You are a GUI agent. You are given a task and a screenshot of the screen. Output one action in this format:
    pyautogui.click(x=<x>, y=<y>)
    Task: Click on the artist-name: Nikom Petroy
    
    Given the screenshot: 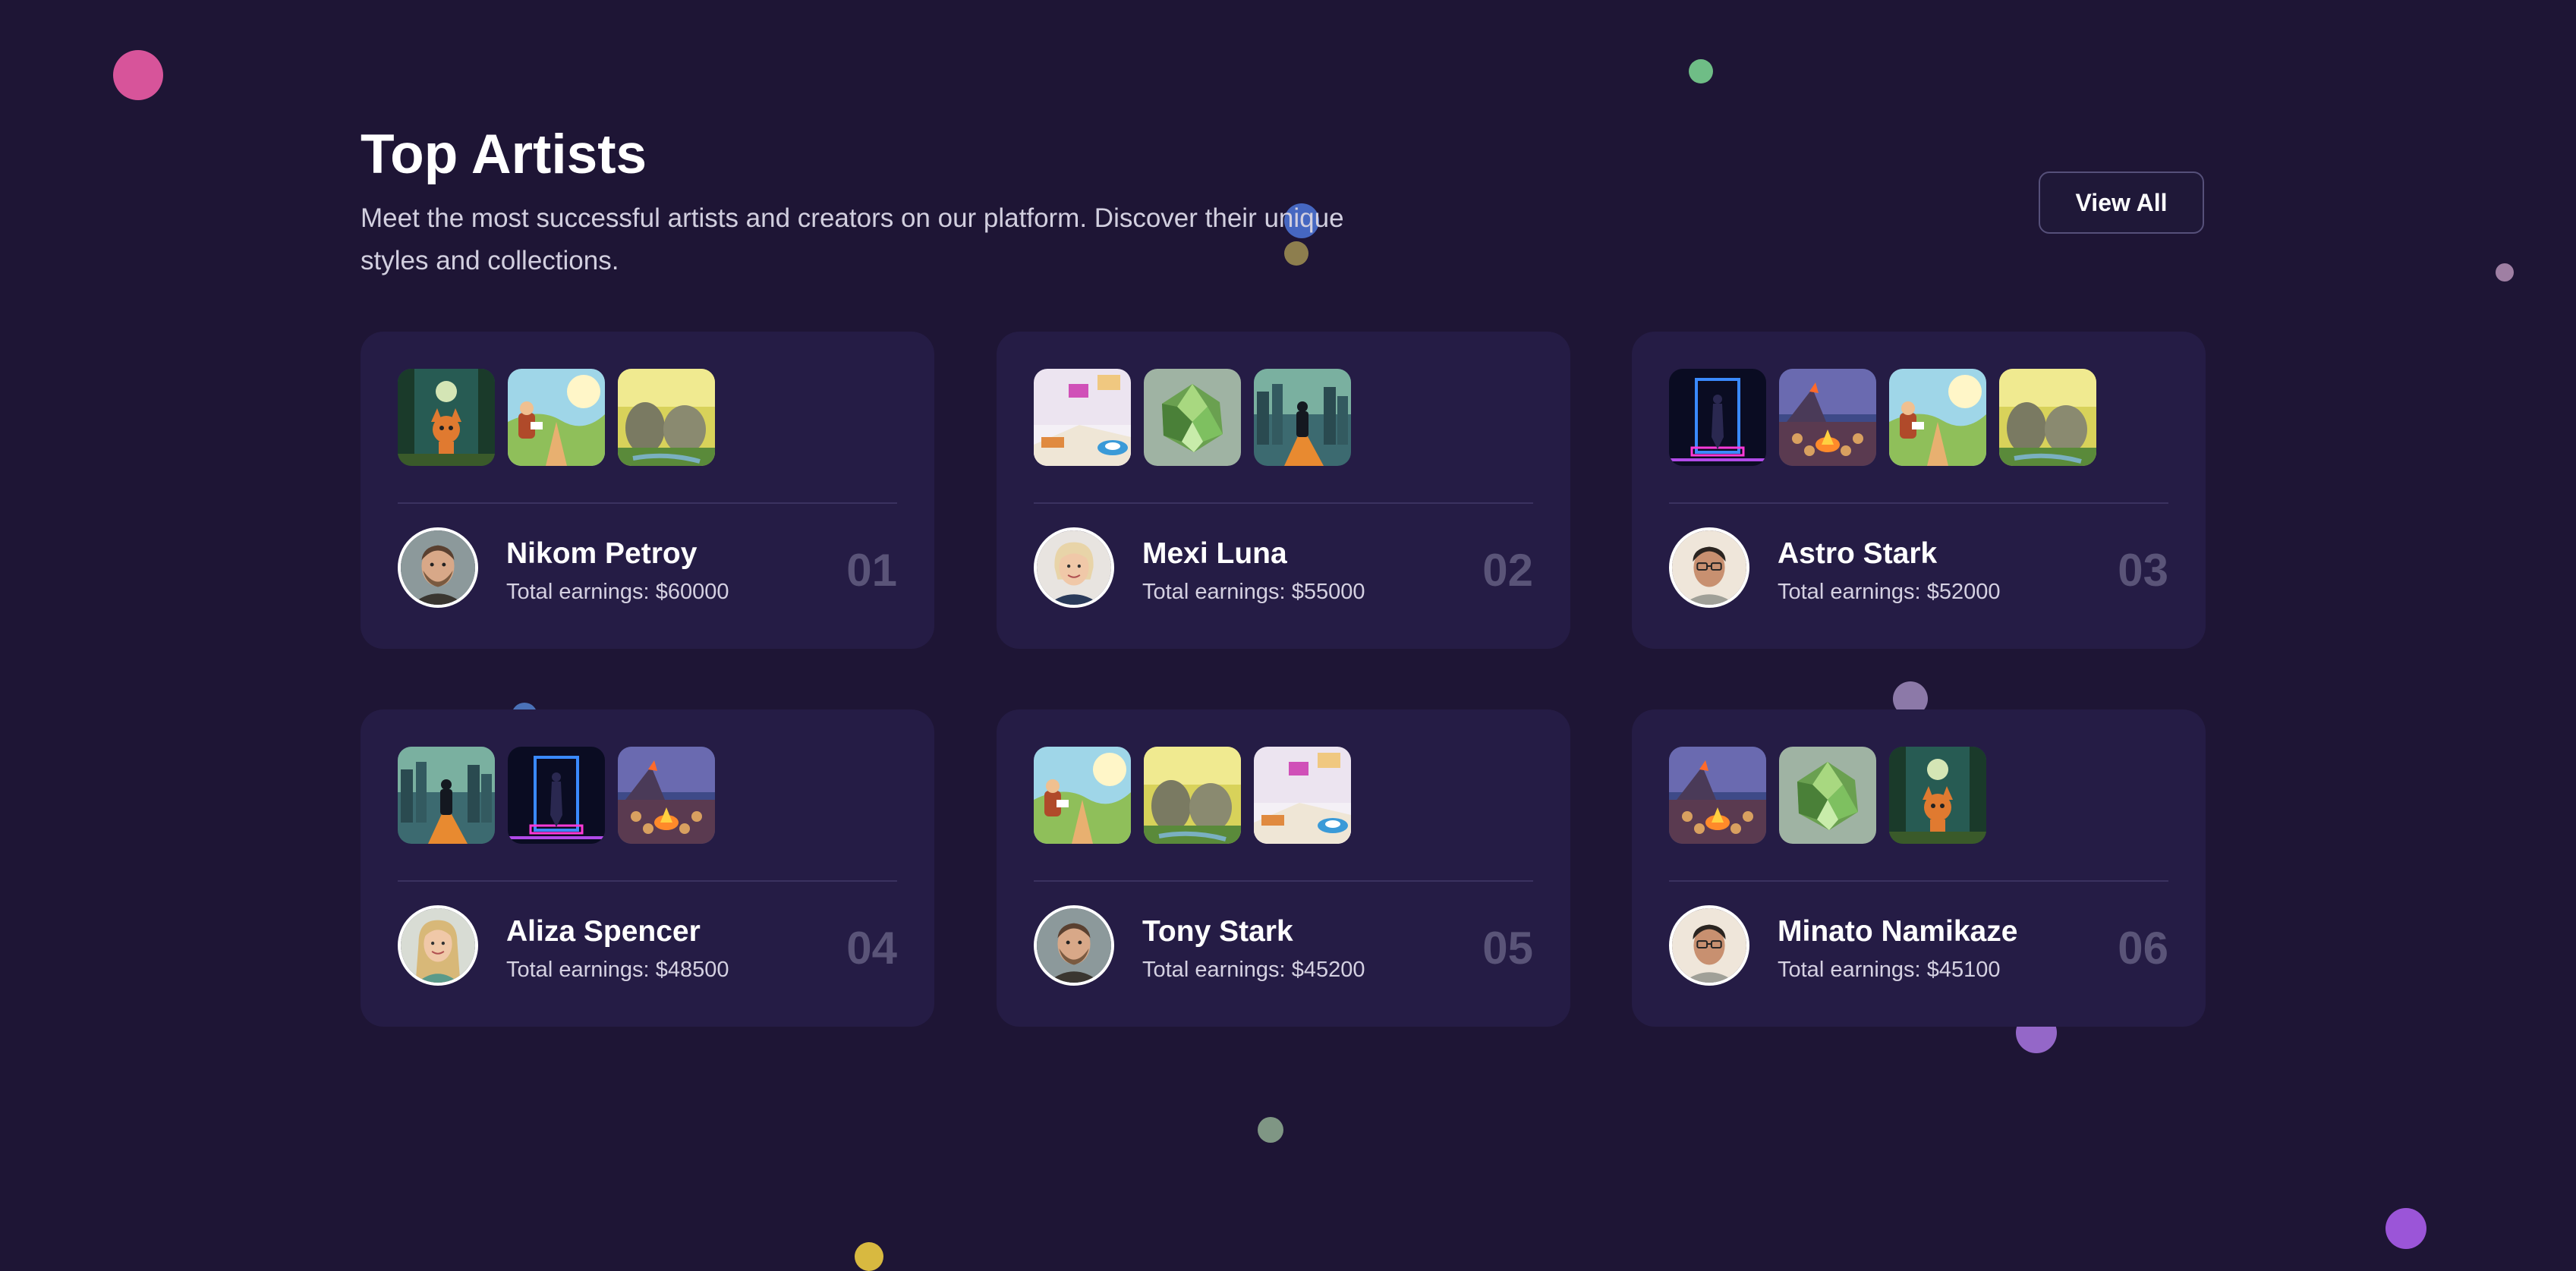 What is the action you would take?
    pyautogui.click(x=601, y=554)
    